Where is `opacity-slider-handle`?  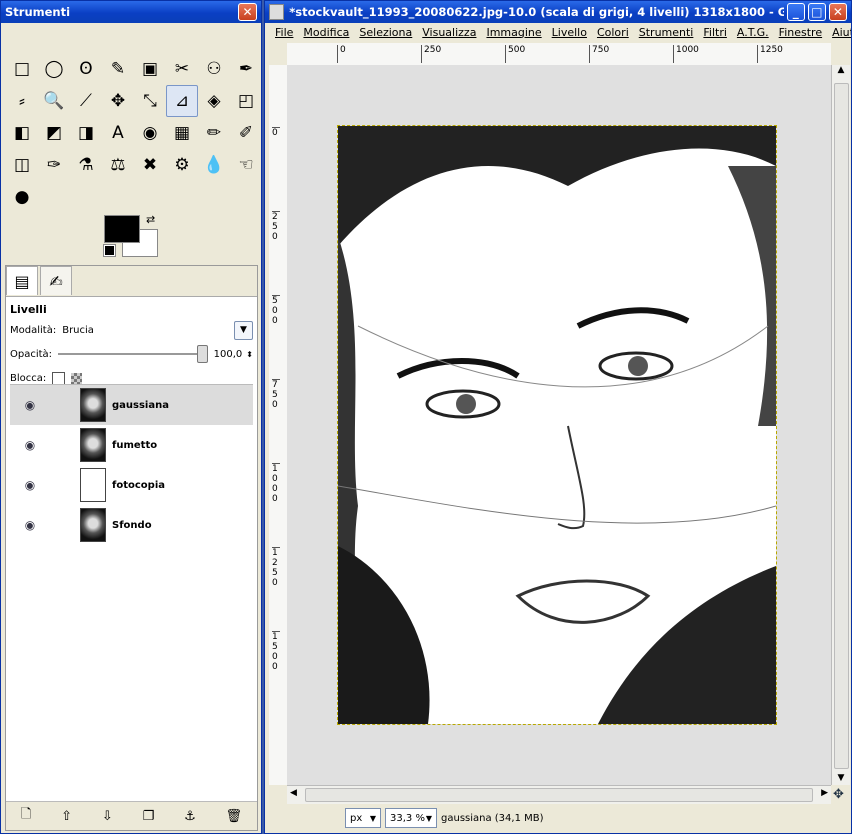
opacity-slider-handle is located at coordinates (202, 354).